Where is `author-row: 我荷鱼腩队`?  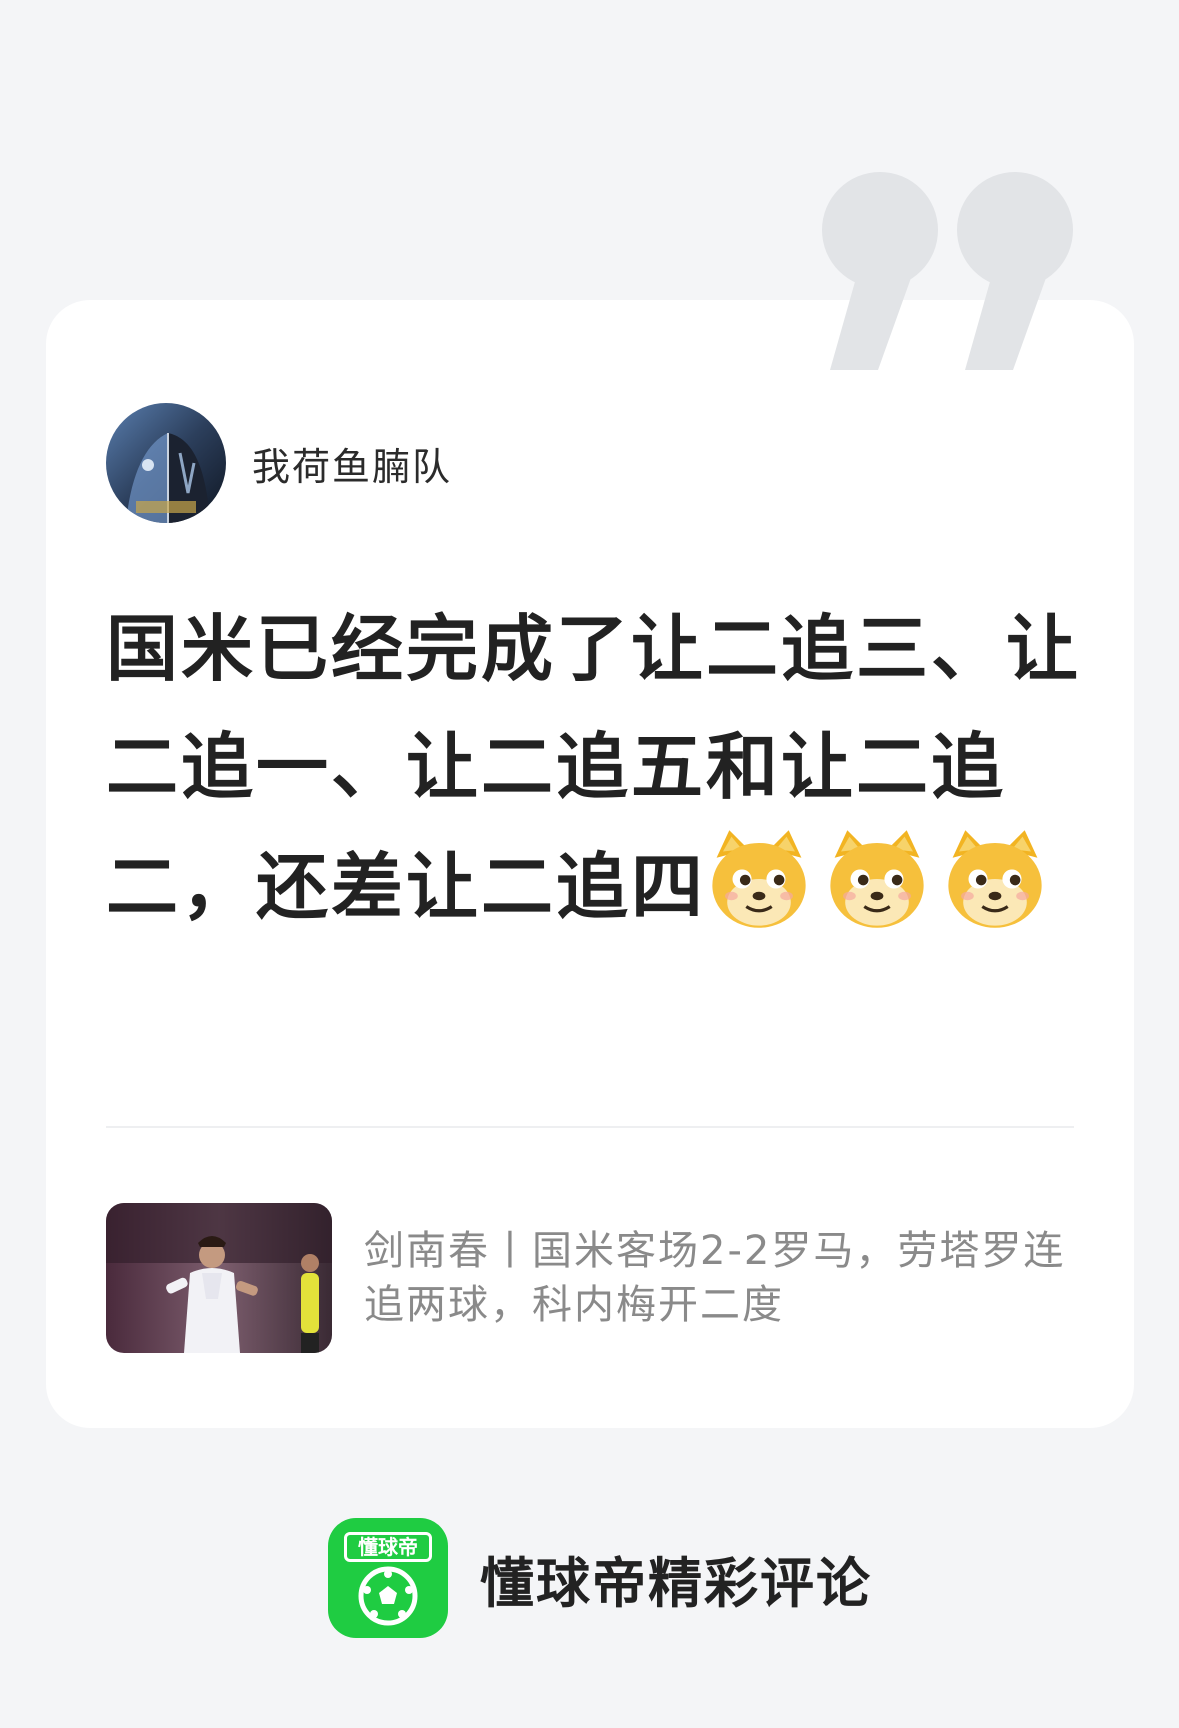
author-row: 我荷鱼腩队 is located at coordinates (279, 463).